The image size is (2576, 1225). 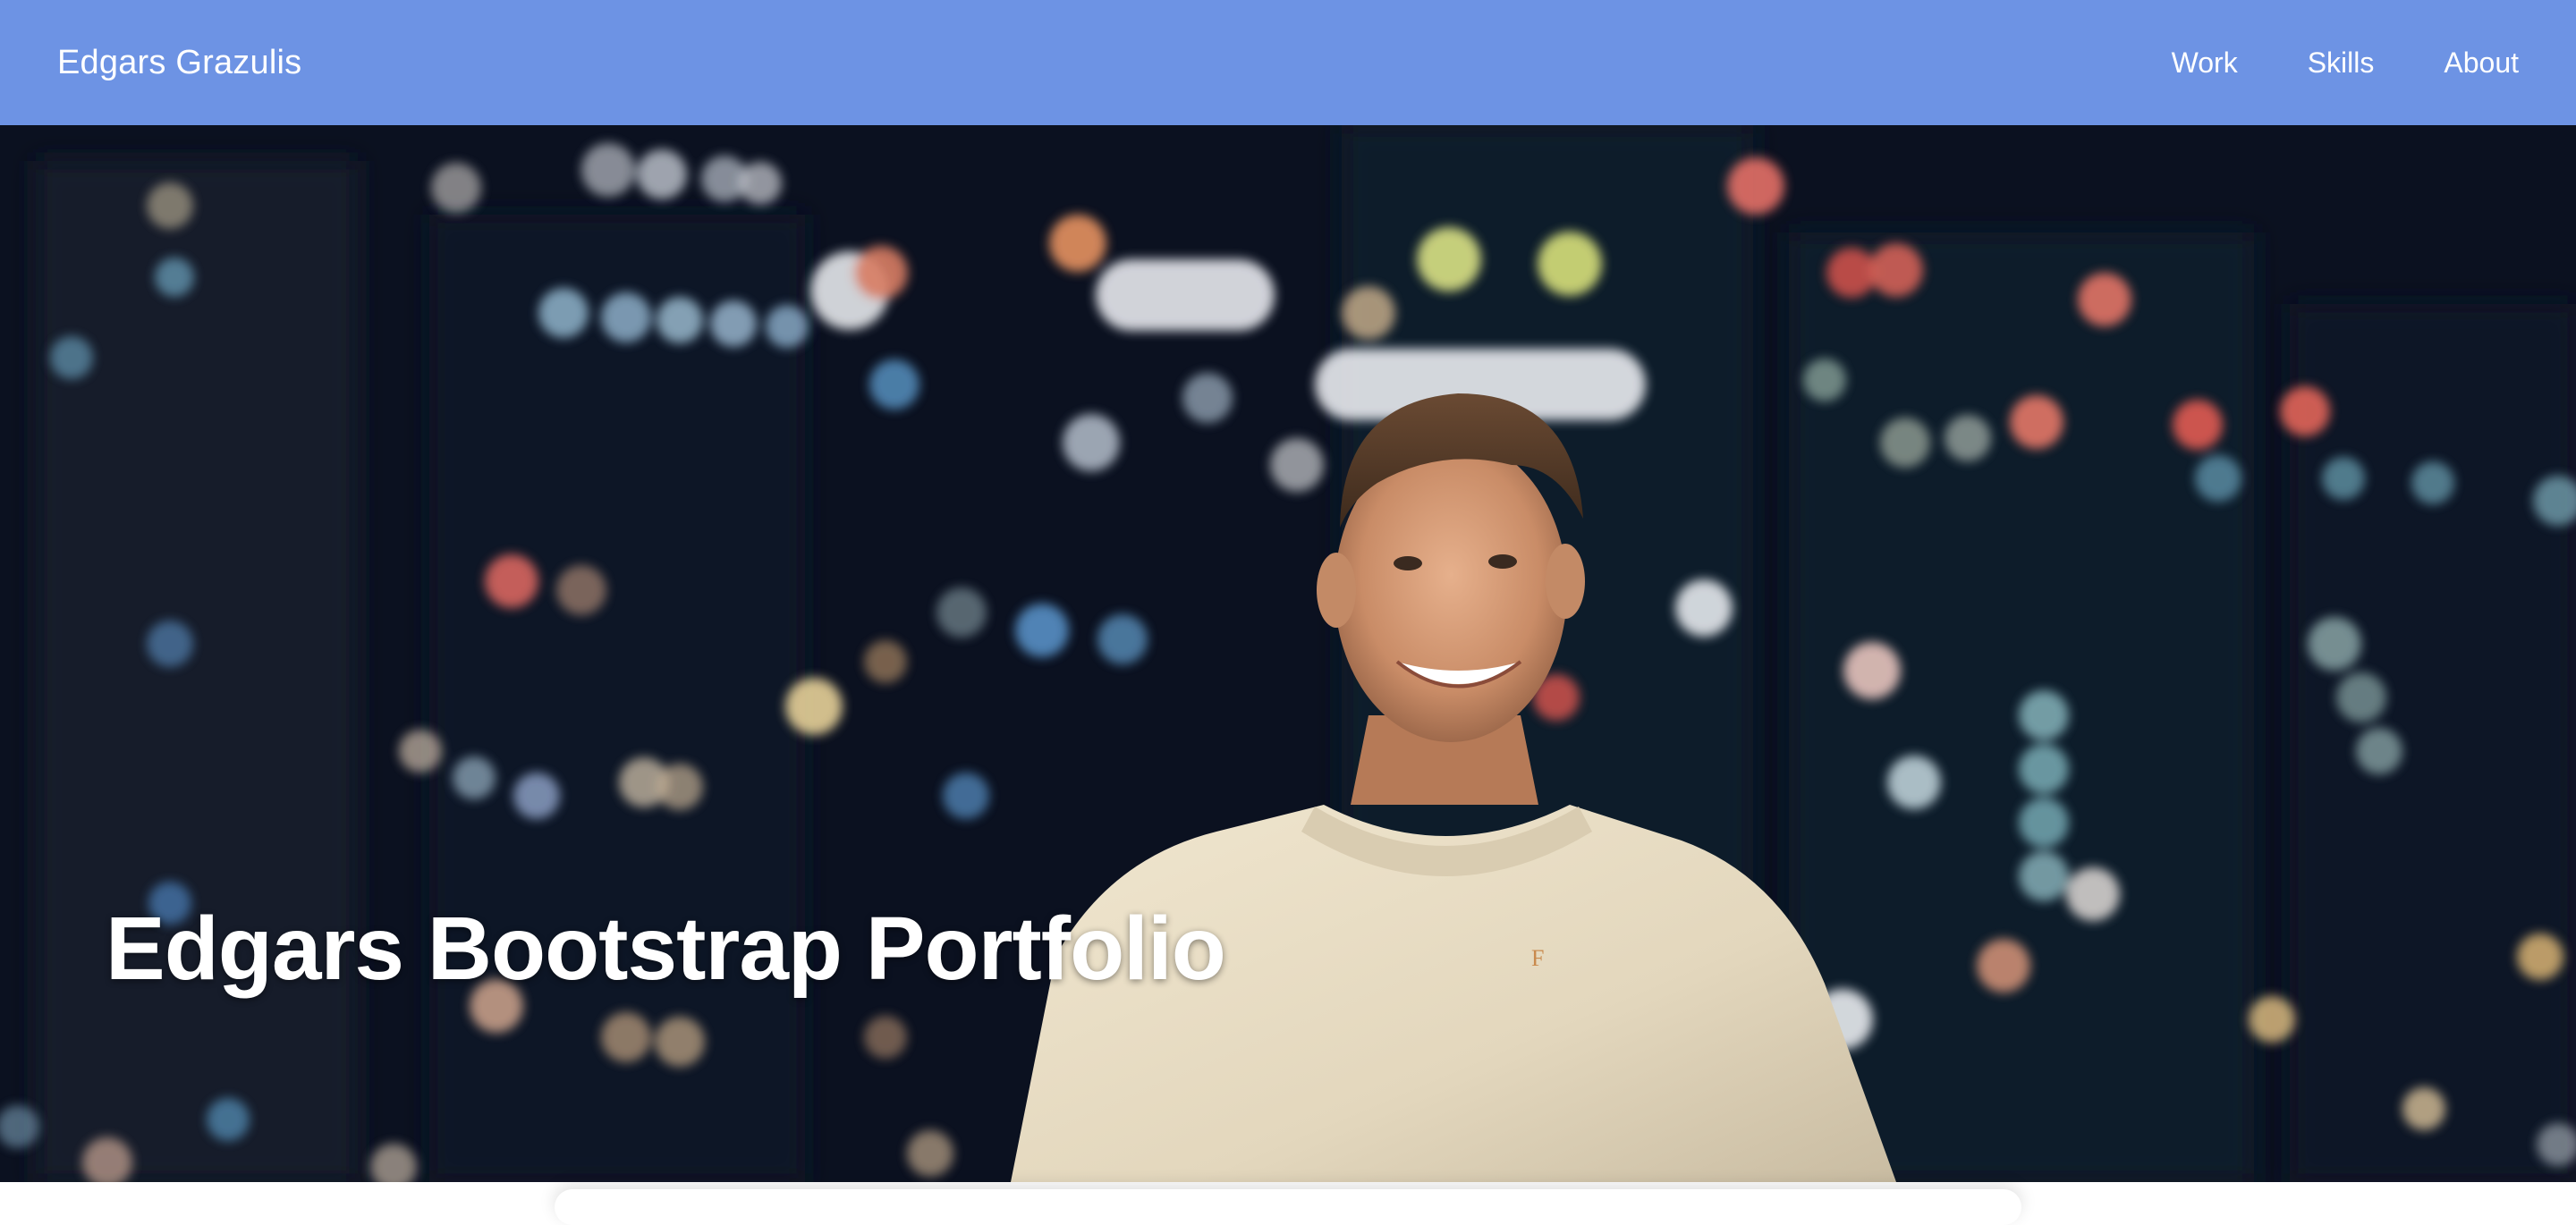 What do you see at coordinates (179, 63) in the screenshot?
I see `brand-link: Edgars Grazulis` at bounding box center [179, 63].